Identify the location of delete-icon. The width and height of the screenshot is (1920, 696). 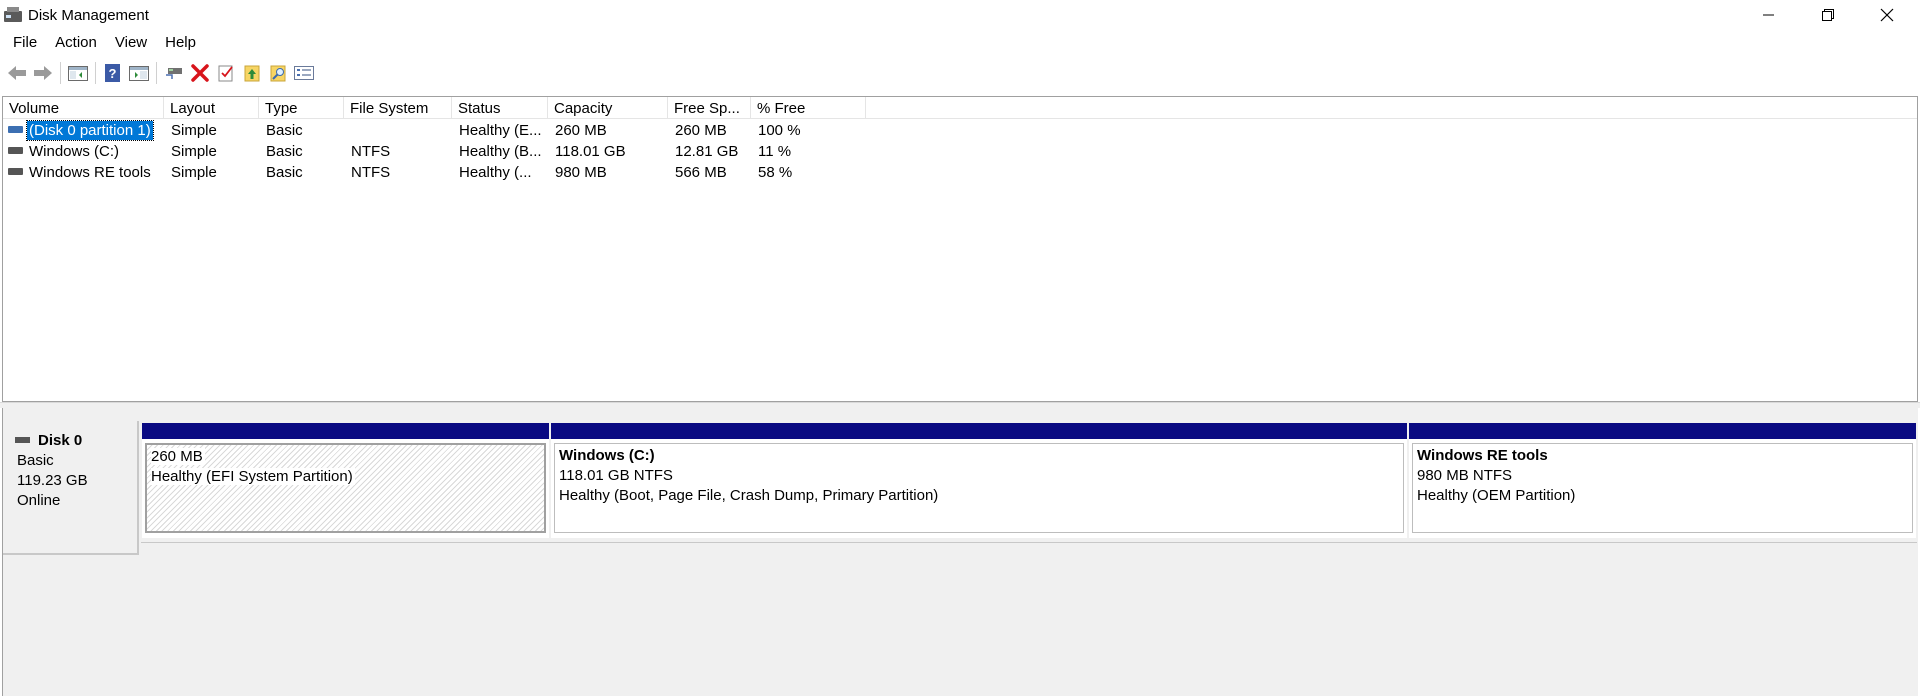
(200, 73).